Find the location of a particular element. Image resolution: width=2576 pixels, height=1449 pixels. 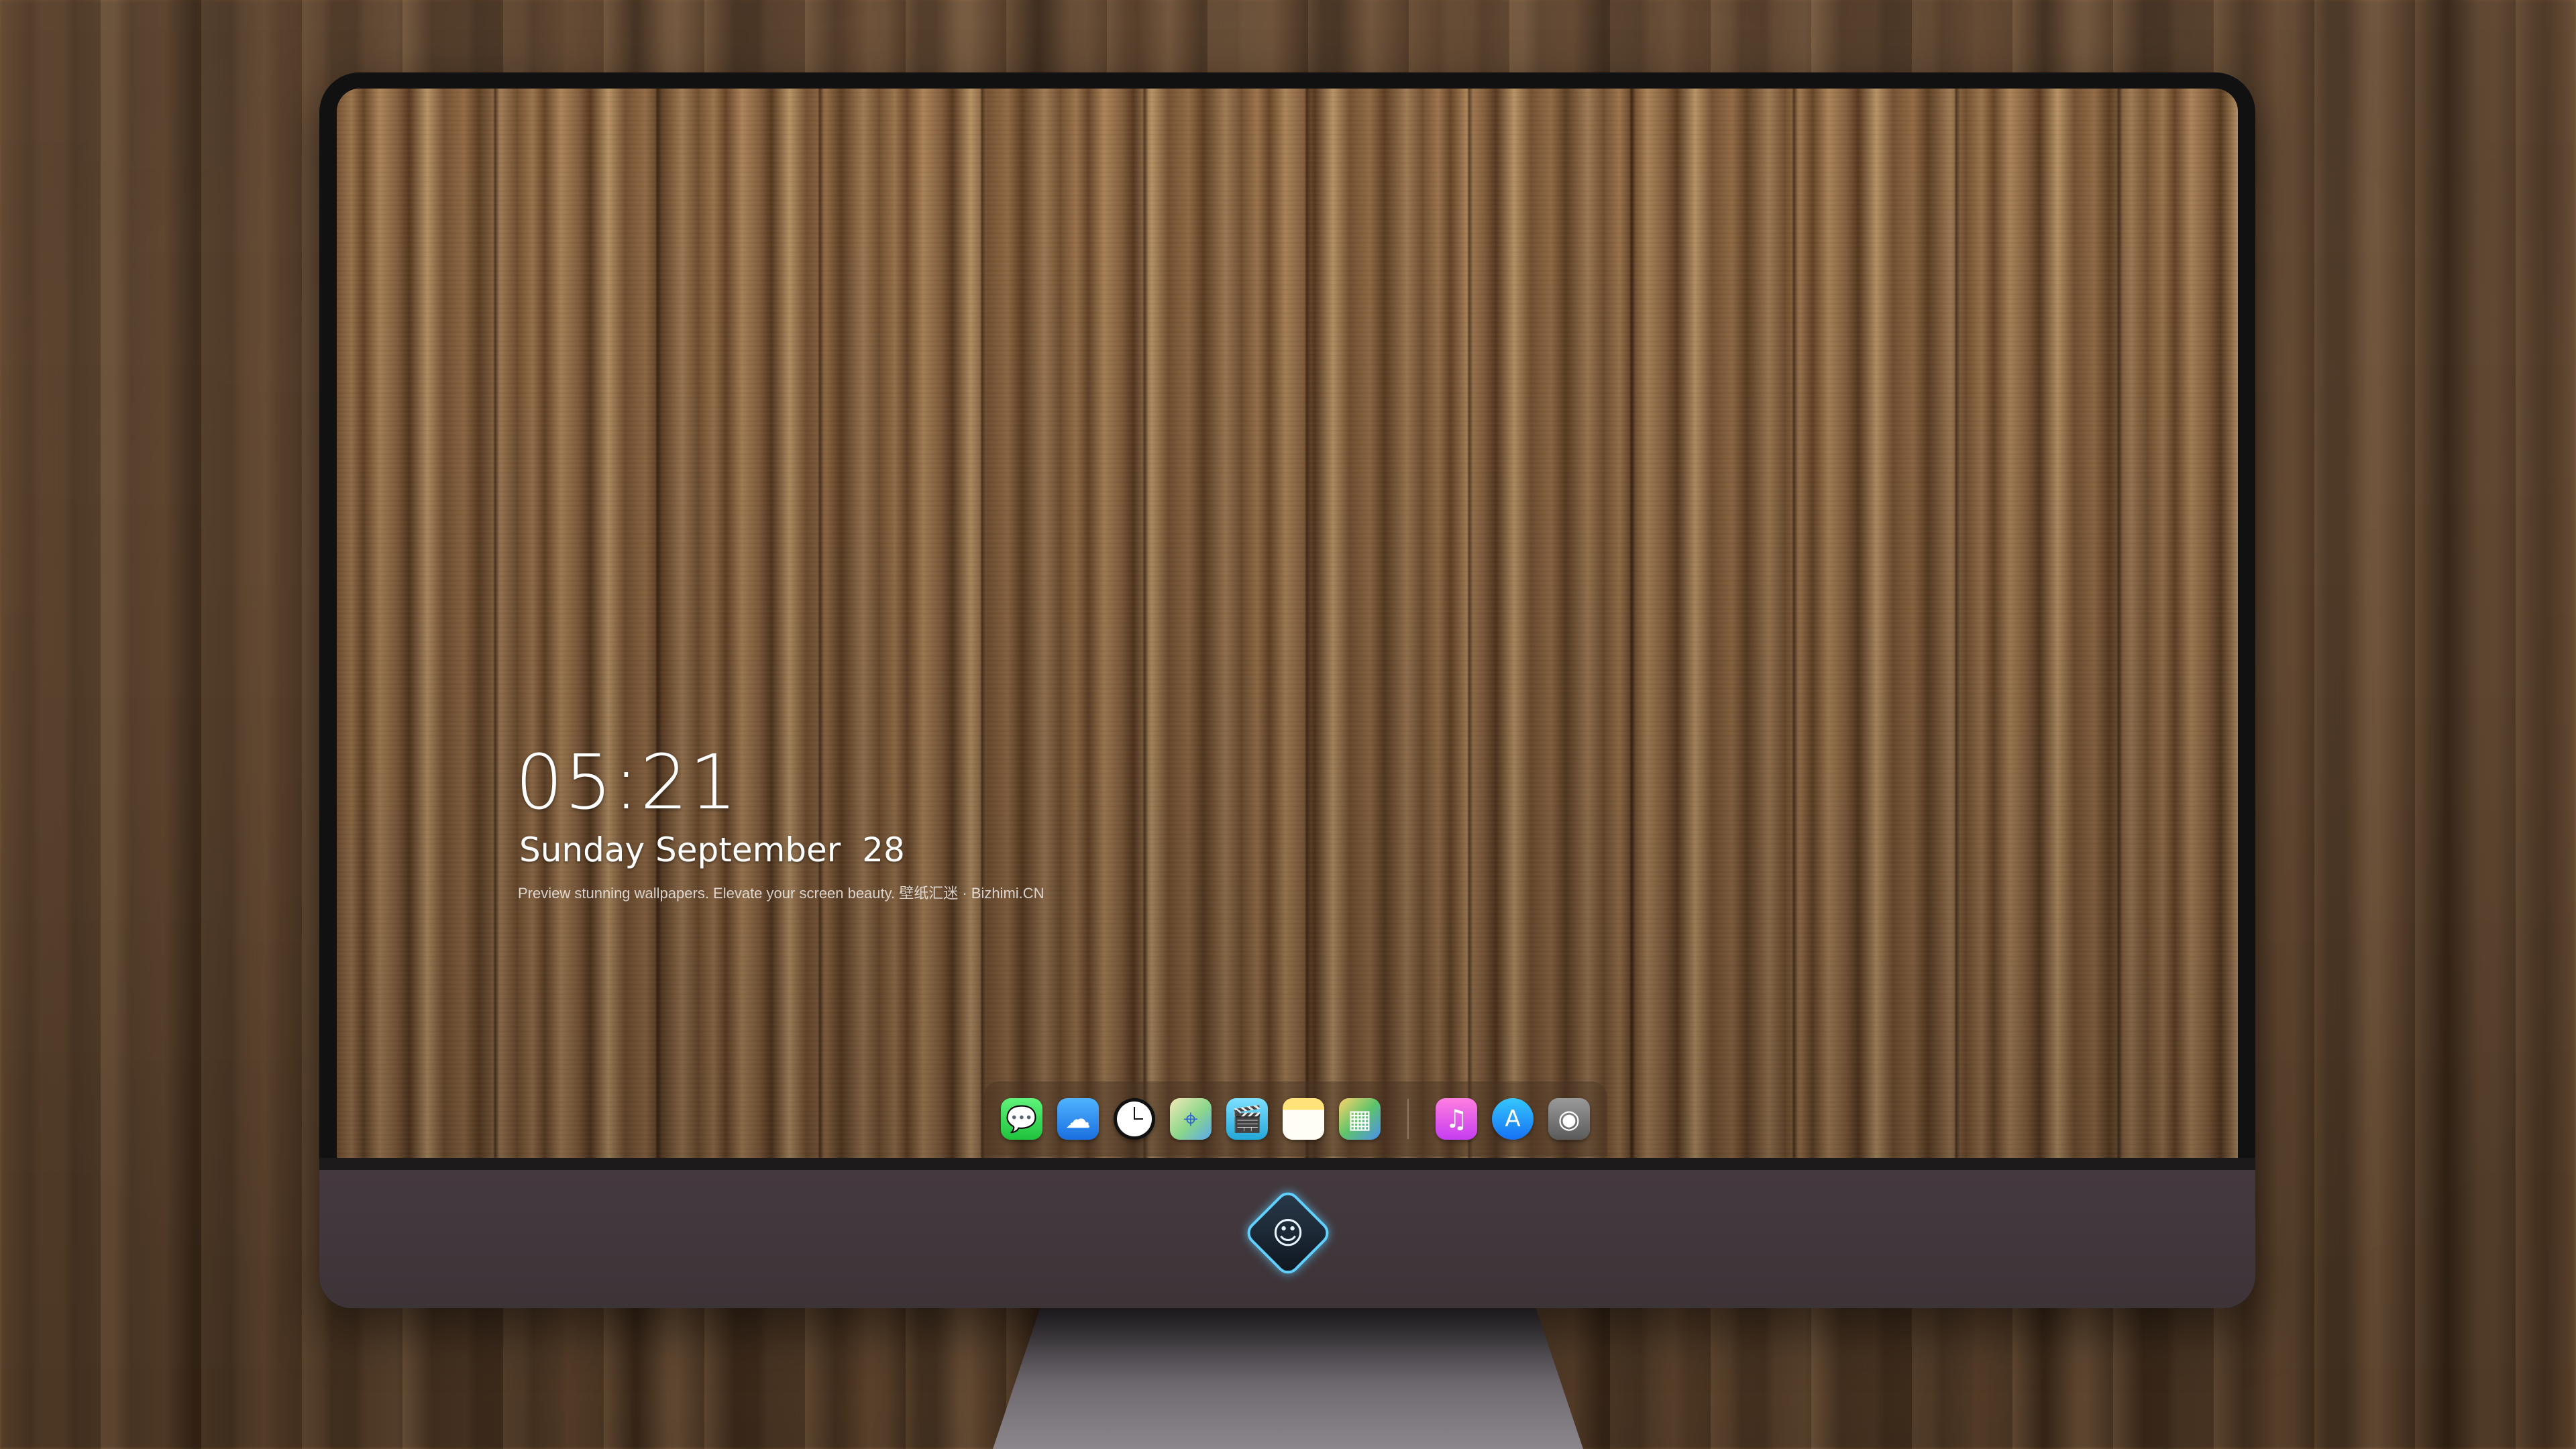

clock-date: Sunday September 28 is located at coordinates (712, 849).